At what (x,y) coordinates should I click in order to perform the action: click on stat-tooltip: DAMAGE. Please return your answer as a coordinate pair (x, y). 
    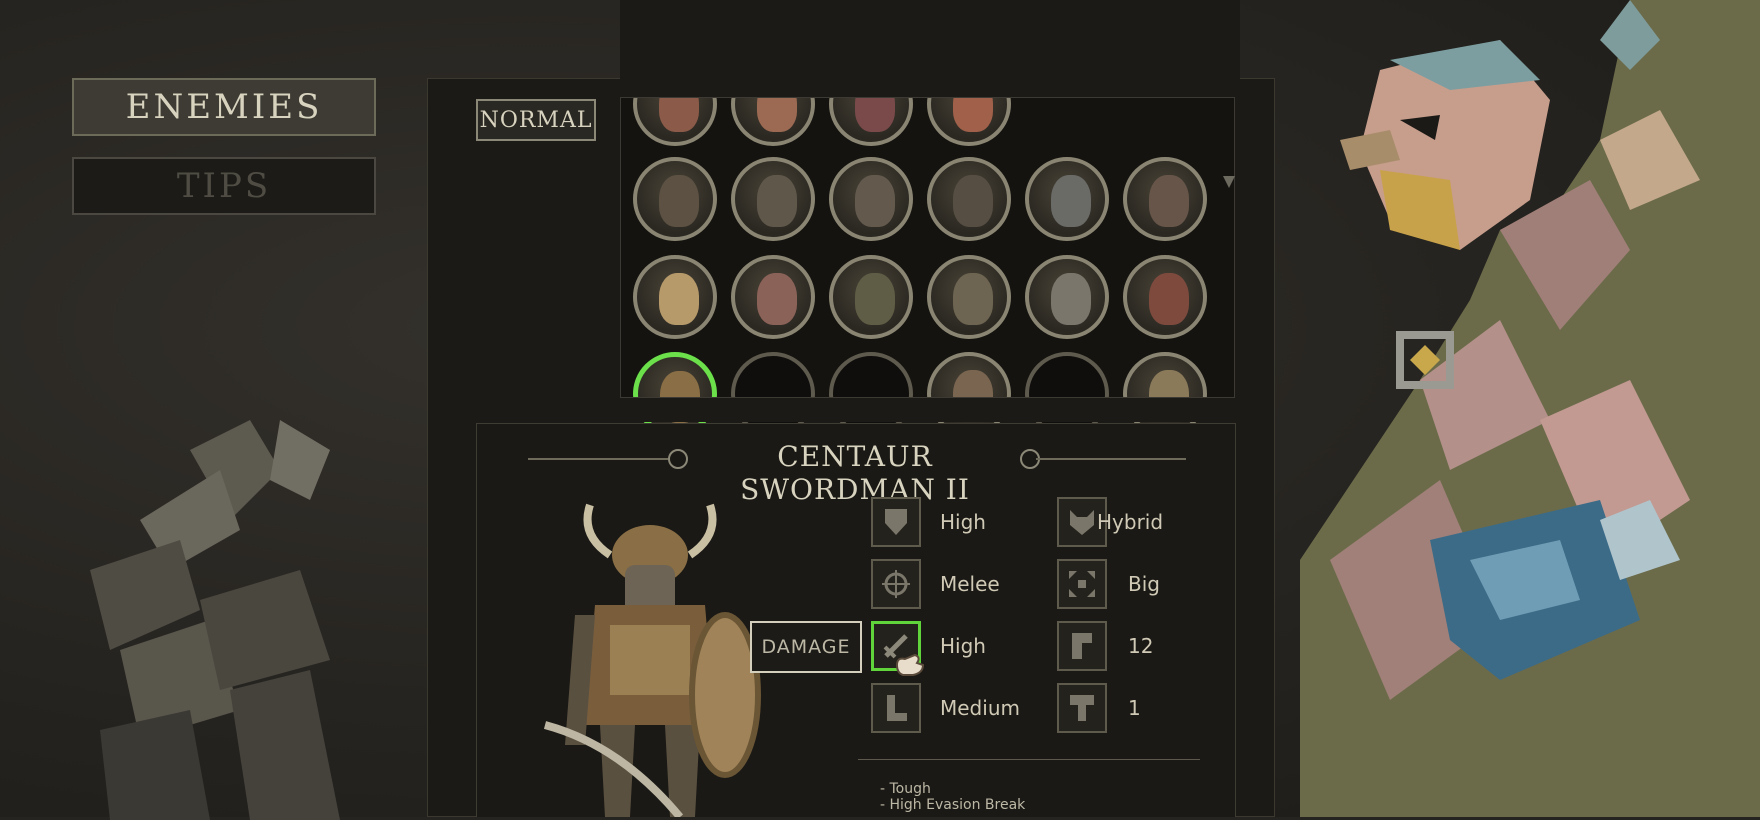
    Looking at the image, I should click on (806, 647).